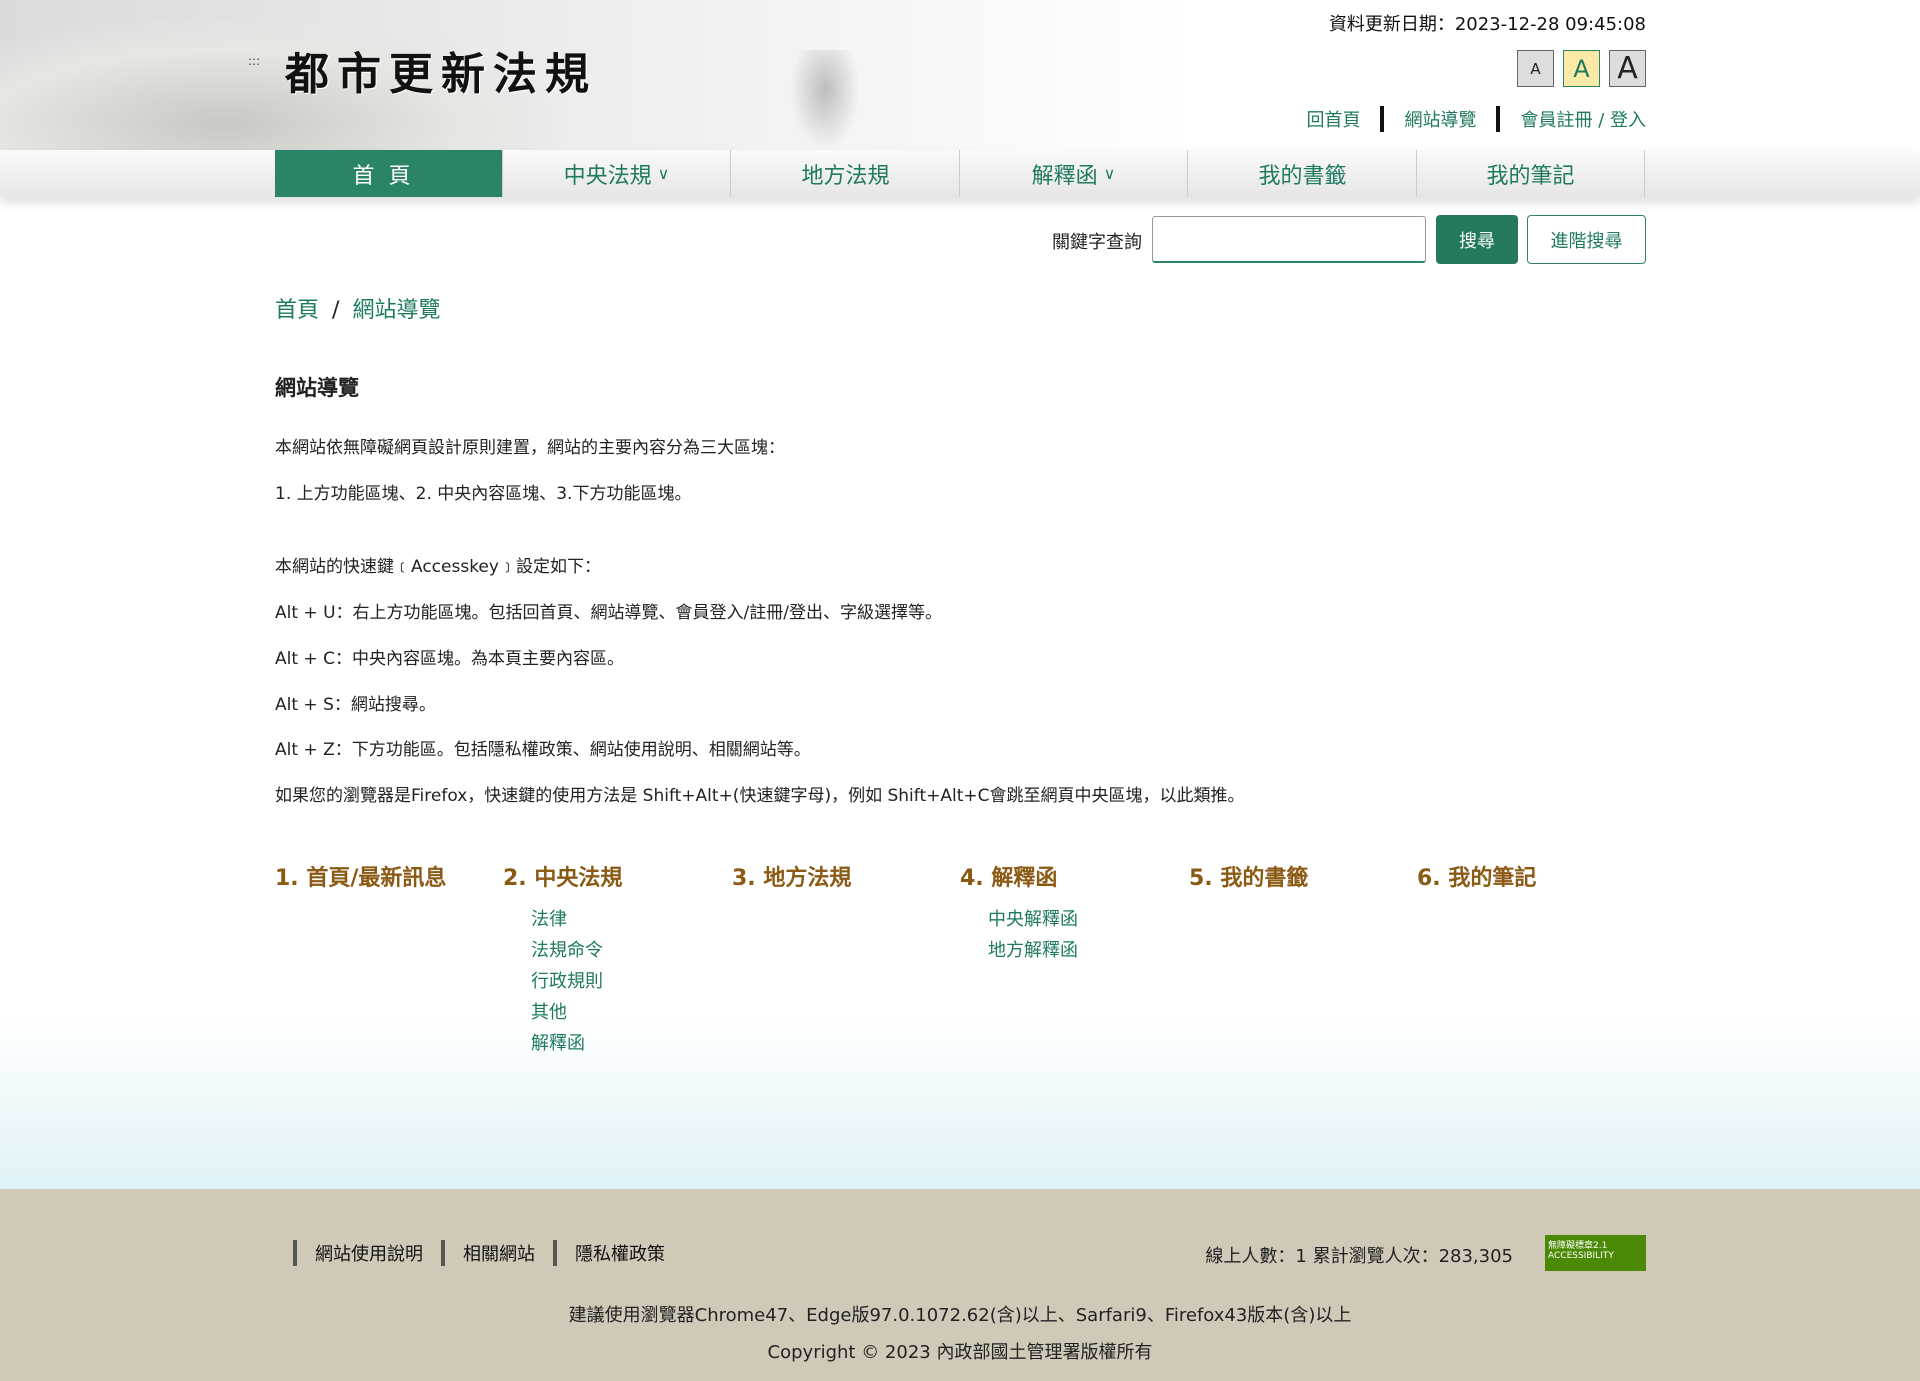 The image size is (1920, 1381). I want to click on nav-label: 我的筆記, so click(1530, 176).